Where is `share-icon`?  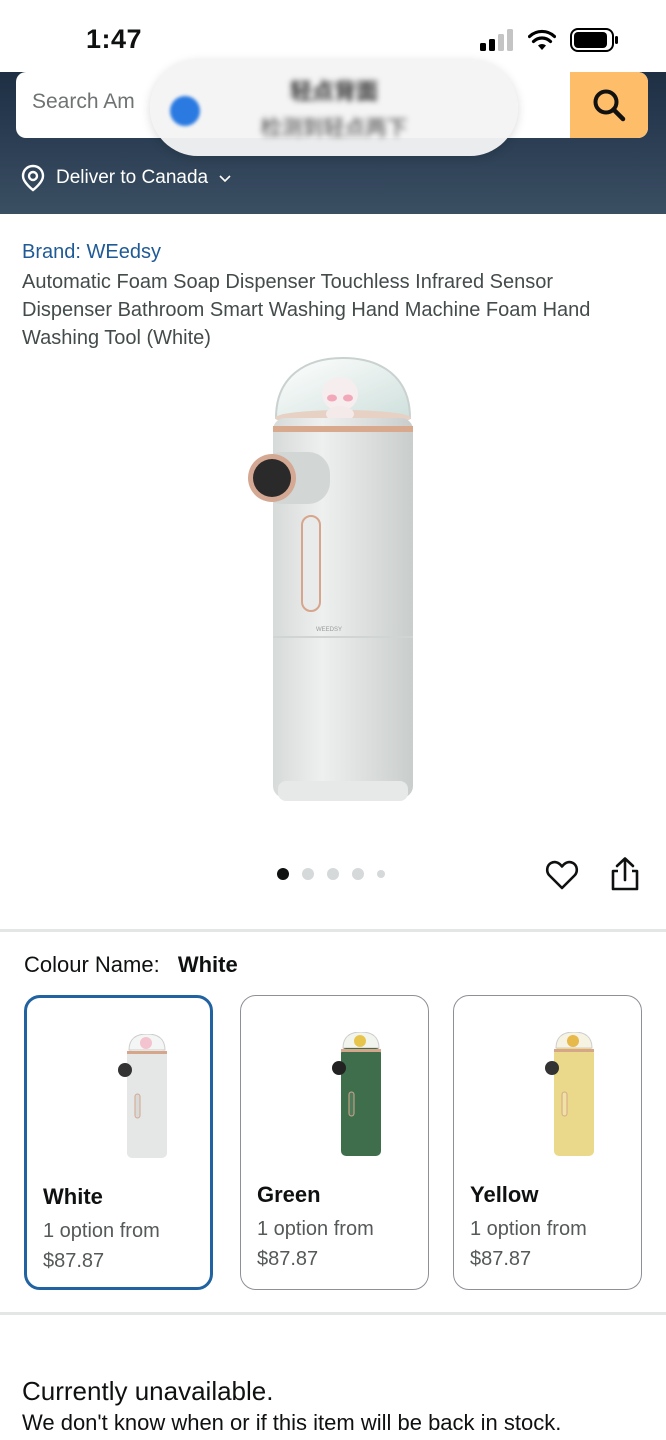
share-icon is located at coordinates (625, 874).